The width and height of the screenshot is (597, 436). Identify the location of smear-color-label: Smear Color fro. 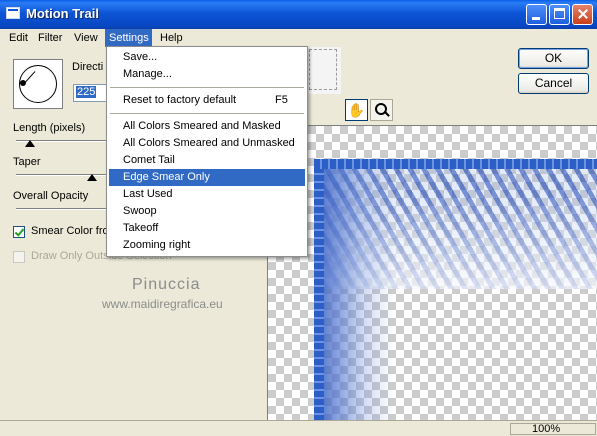
(70, 231).